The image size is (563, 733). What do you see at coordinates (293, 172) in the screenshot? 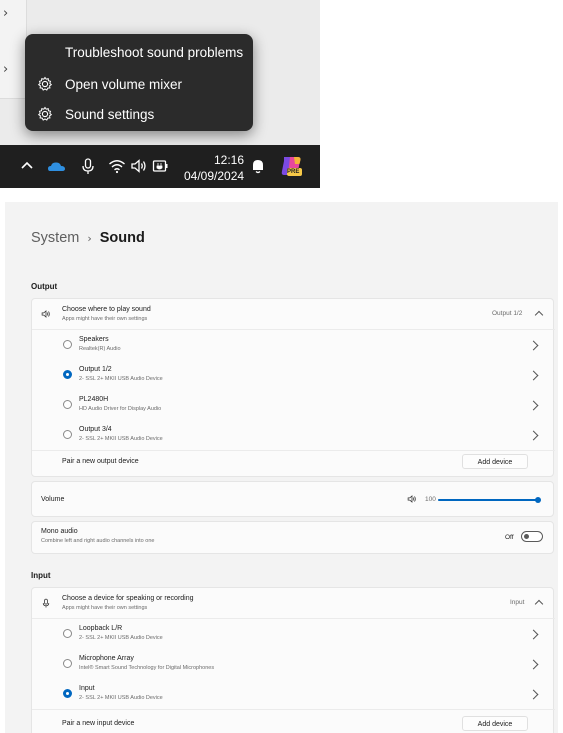
I see `copilot-pre-badge: PRE` at bounding box center [293, 172].